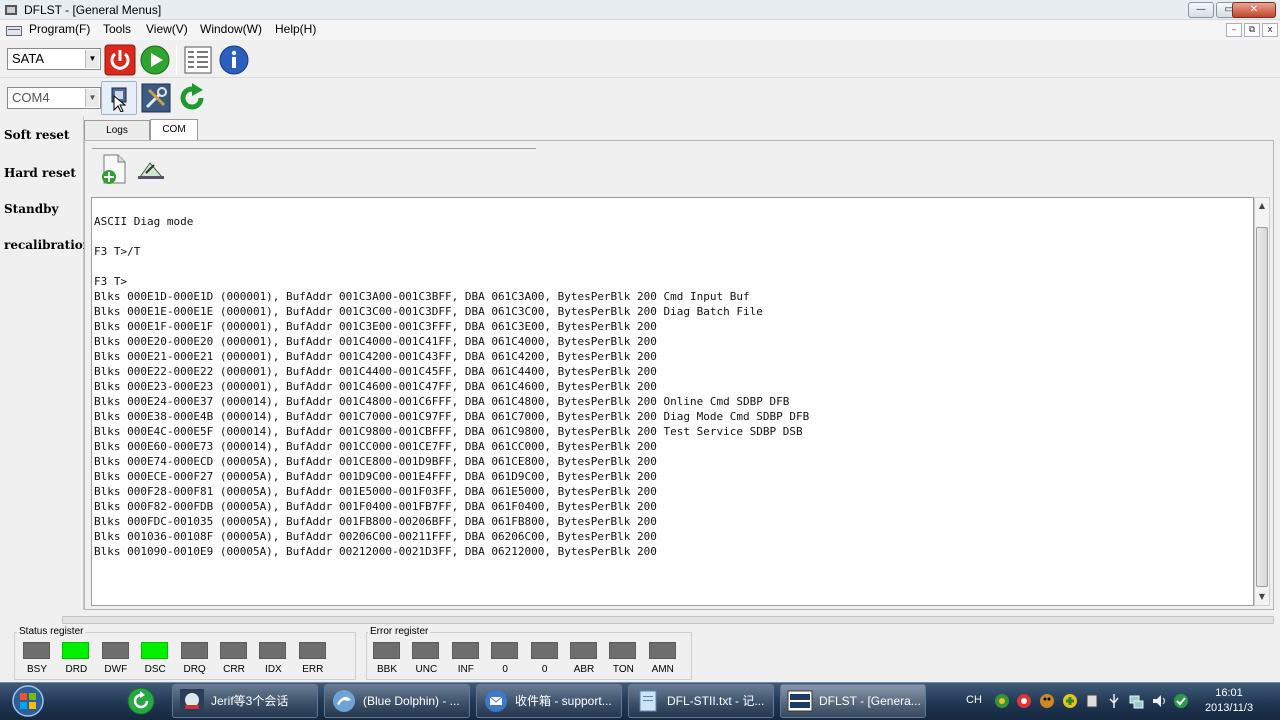 Image resolution: width=1280 pixels, height=720 pixels. What do you see at coordinates (117, 29) in the screenshot?
I see `menu-tools: Tools` at bounding box center [117, 29].